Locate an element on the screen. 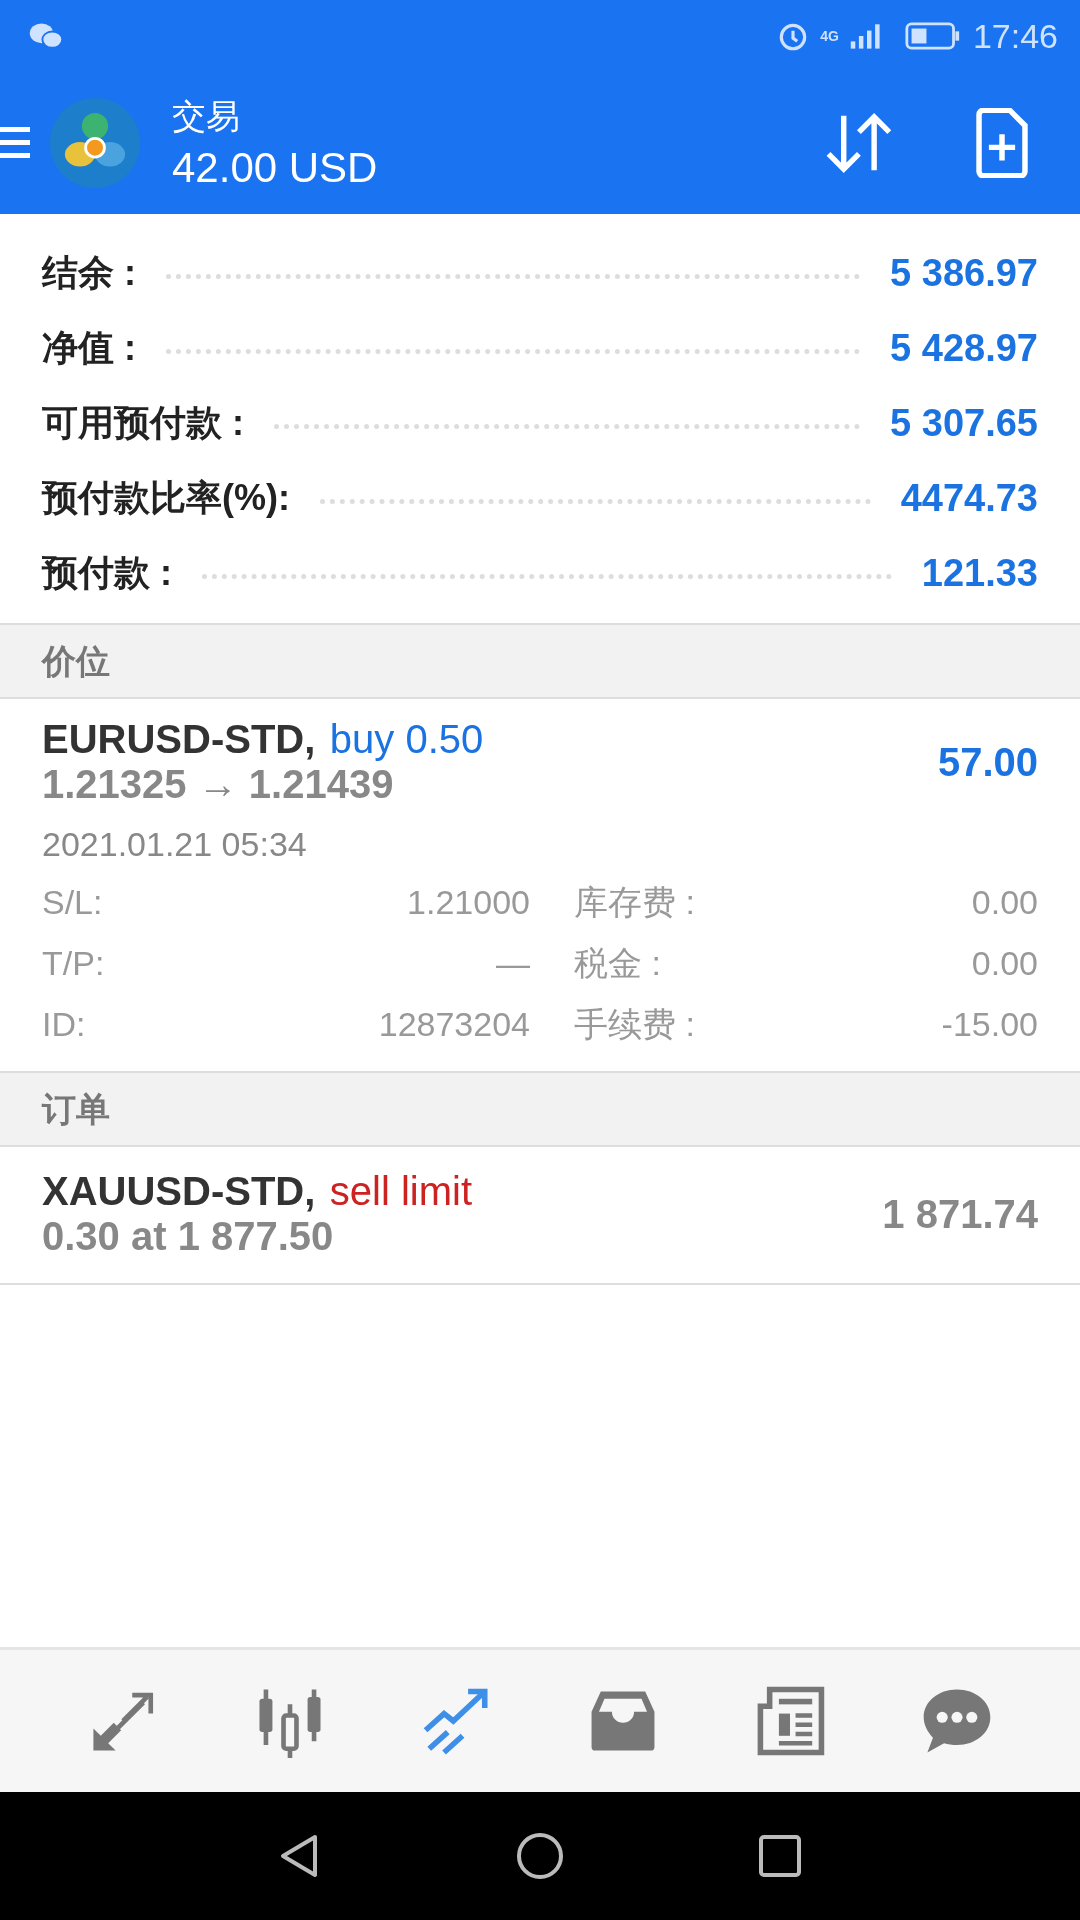 This screenshot has width=1080, height=1920. detail-label: 库存费 : is located at coordinates (634, 902).